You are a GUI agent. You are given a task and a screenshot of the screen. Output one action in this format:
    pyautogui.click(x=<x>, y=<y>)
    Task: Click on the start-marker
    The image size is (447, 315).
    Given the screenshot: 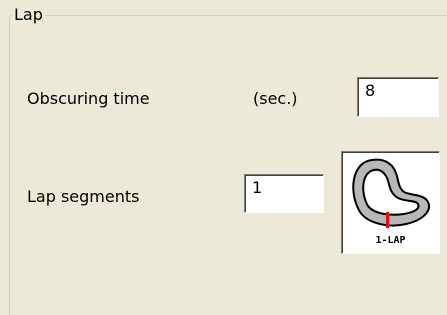 What is the action you would take?
    pyautogui.click(x=387, y=220)
    